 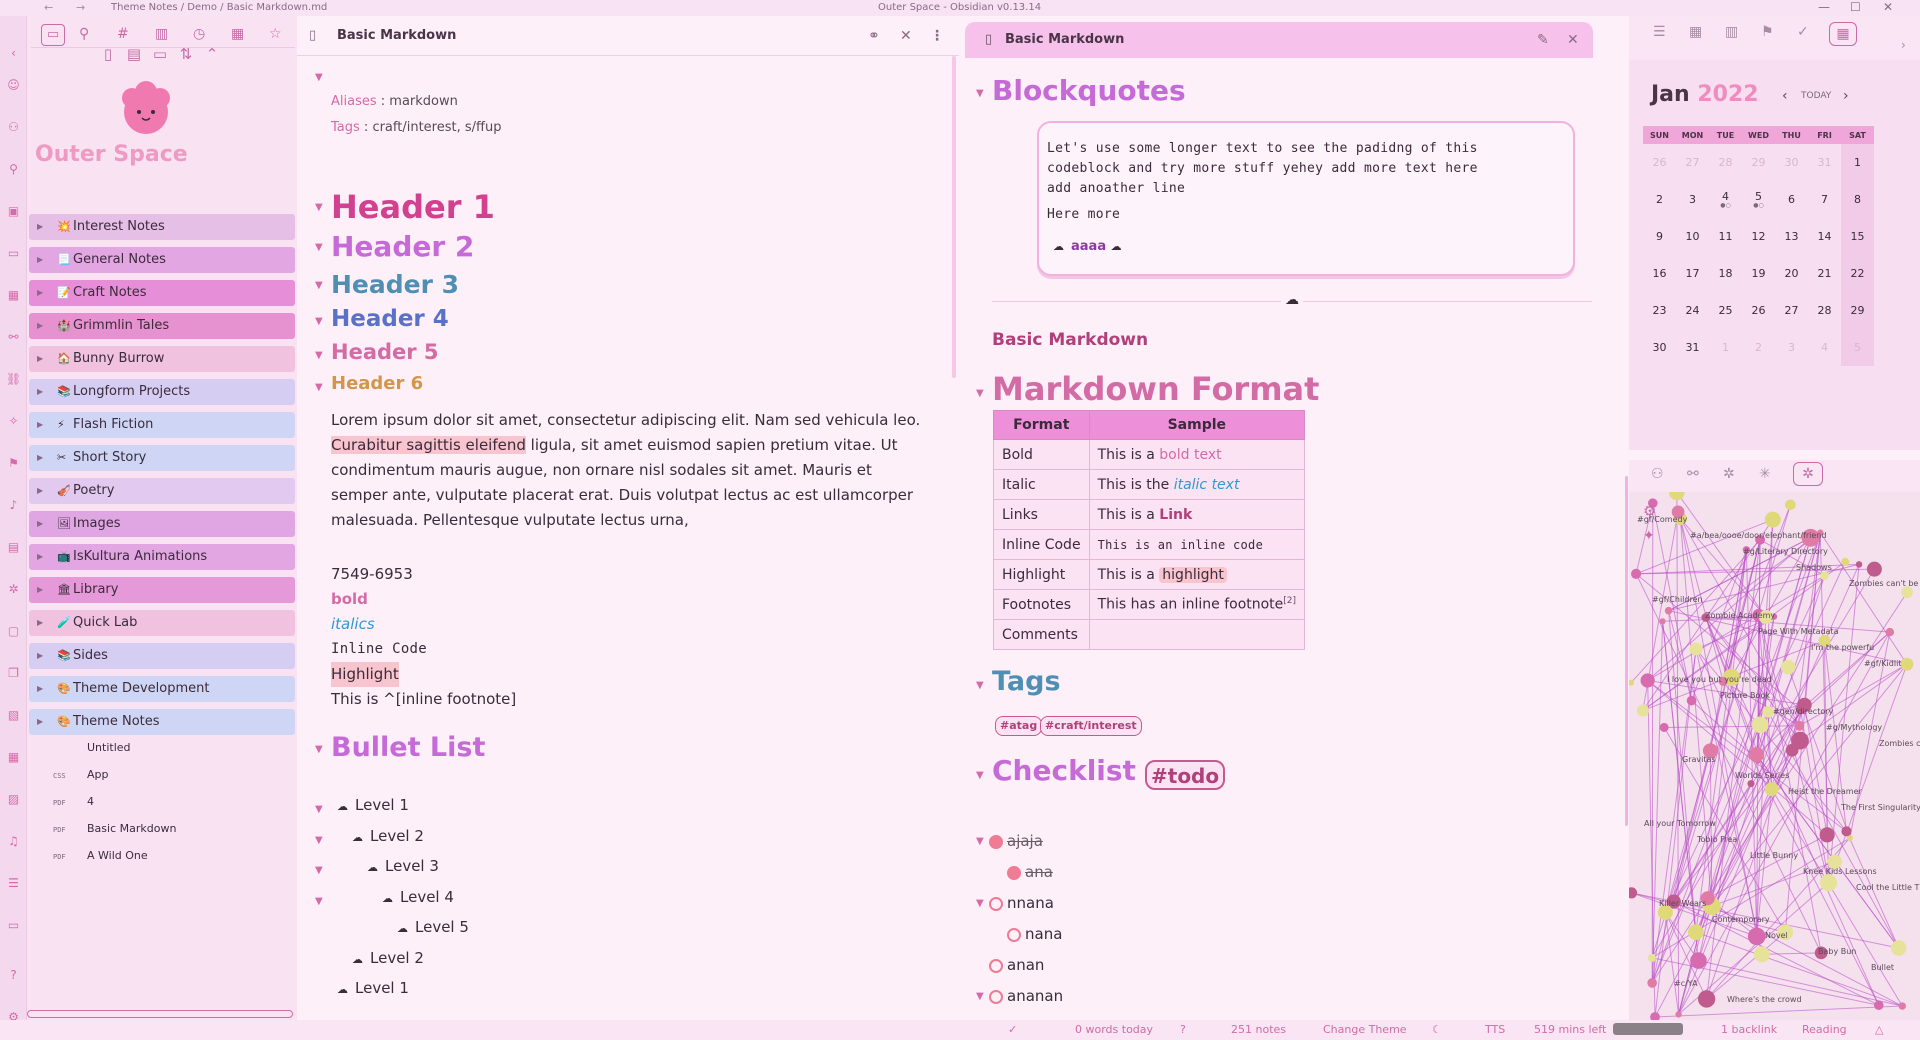 I want to click on smiley-icon: ☺, so click(x=13, y=85).